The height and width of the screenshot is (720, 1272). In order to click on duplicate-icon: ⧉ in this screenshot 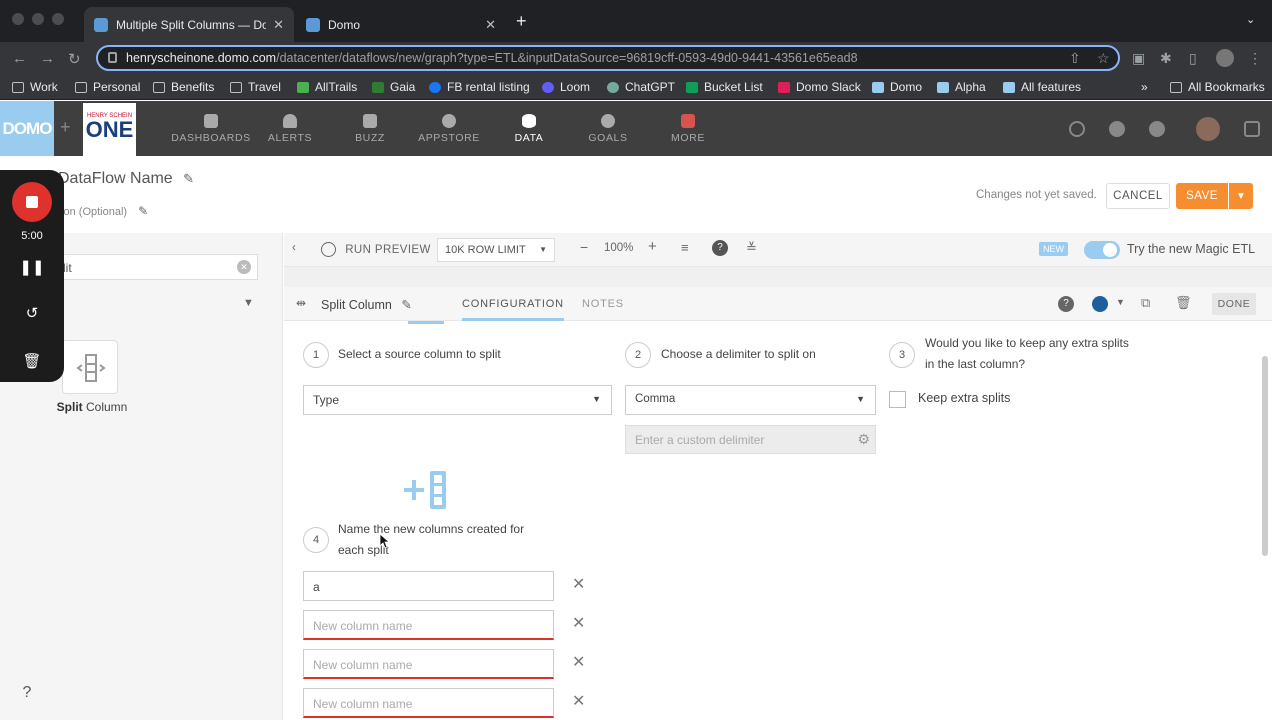, I will do `click(1145, 303)`.